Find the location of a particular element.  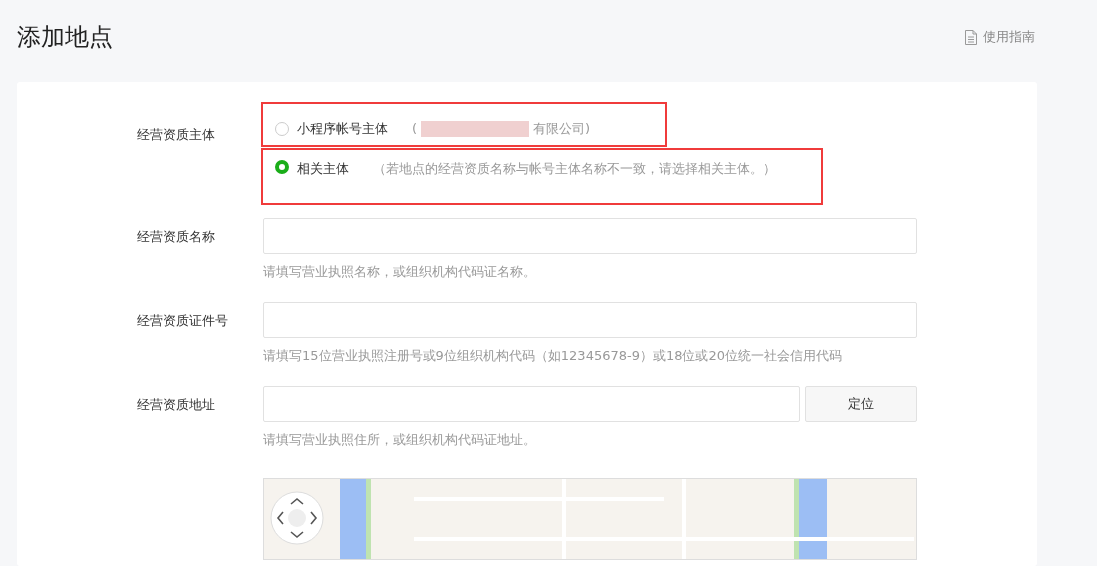

field-label: 经营资质主体 is located at coordinates (176, 135).